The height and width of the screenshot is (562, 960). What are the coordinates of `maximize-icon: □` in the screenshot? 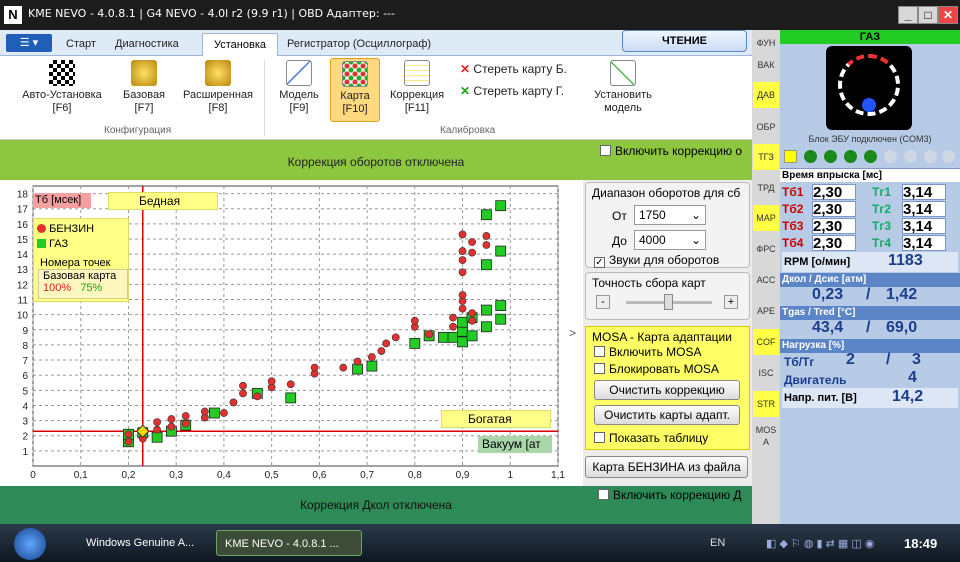 It's located at (928, 15).